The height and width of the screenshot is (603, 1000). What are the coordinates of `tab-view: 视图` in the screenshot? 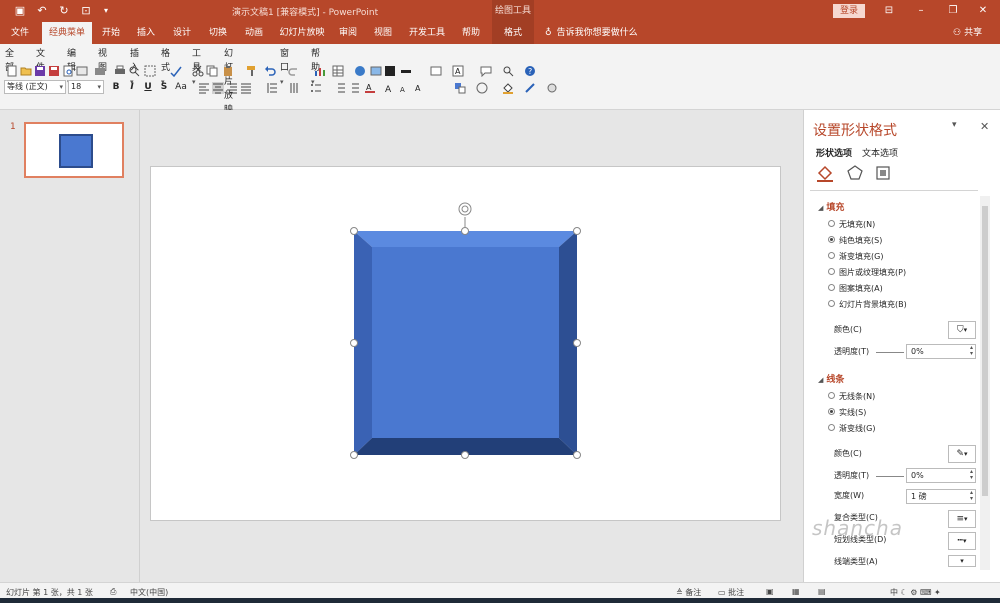 It's located at (383, 33).